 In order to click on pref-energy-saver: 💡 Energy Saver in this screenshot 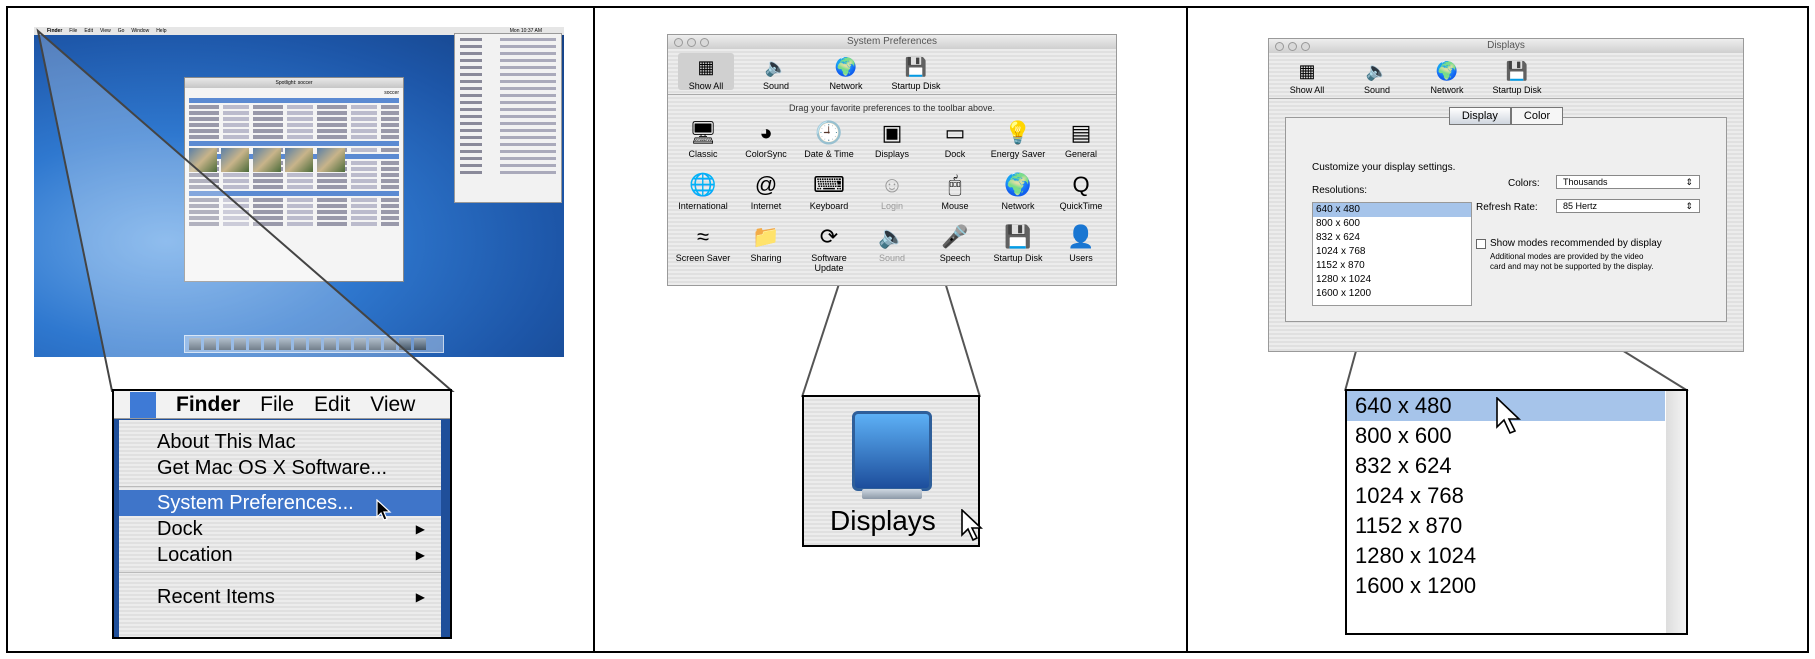, I will do `click(1018, 139)`.